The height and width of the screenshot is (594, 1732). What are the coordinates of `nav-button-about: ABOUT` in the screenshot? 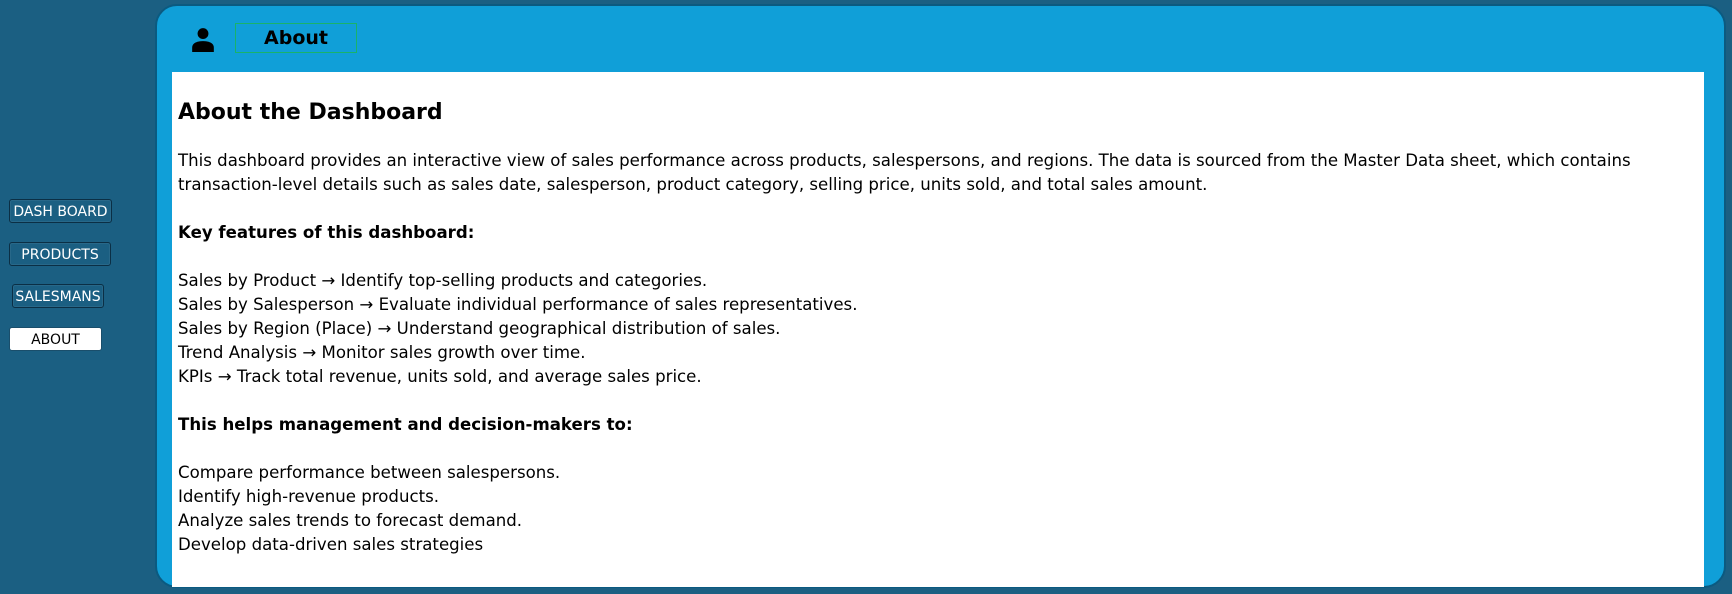 It's located at (55, 339).